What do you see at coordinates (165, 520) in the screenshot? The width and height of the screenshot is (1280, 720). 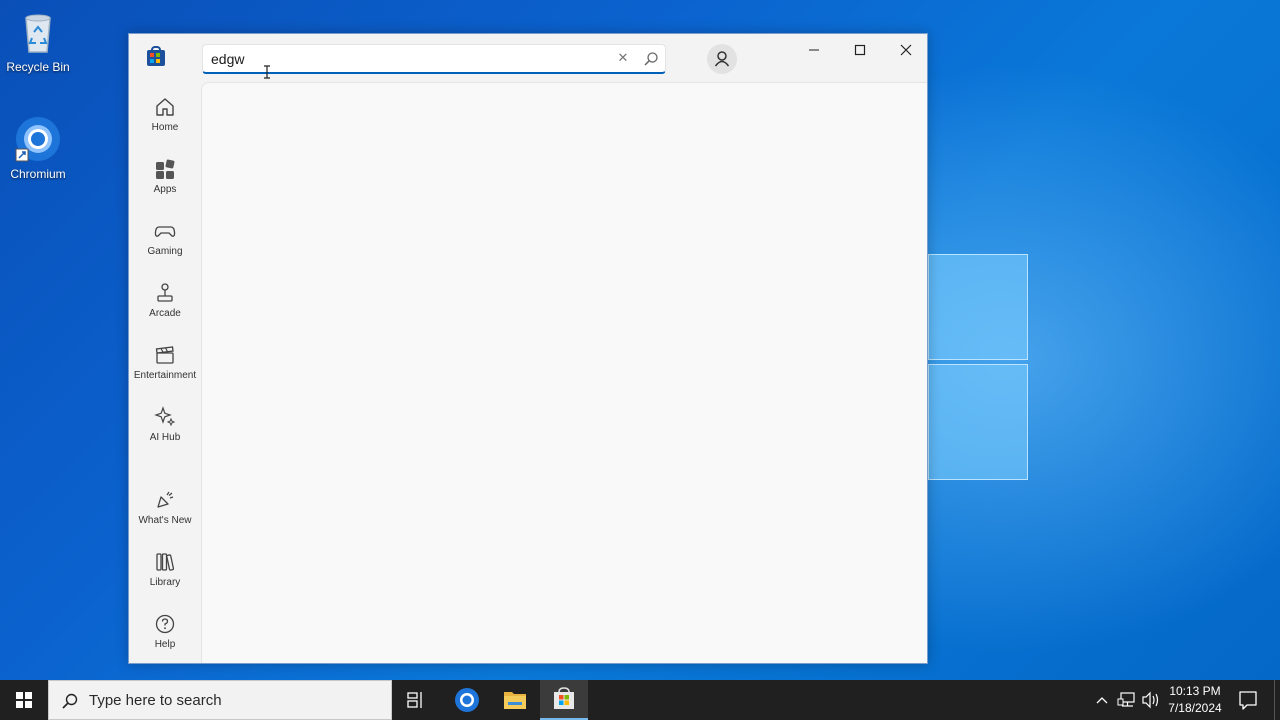 I see `nav-item-label: What's New` at bounding box center [165, 520].